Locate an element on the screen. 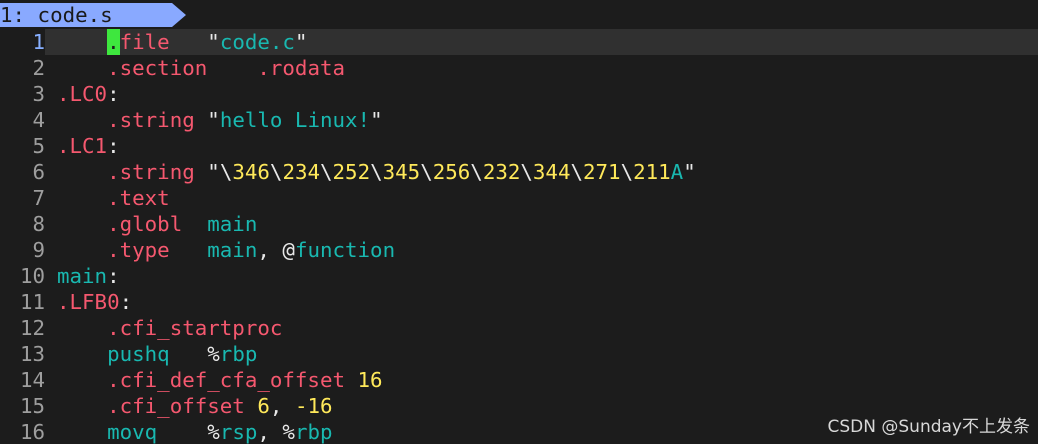 This screenshot has width=1038, height=444. code-token: movq is located at coordinates (132, 432).